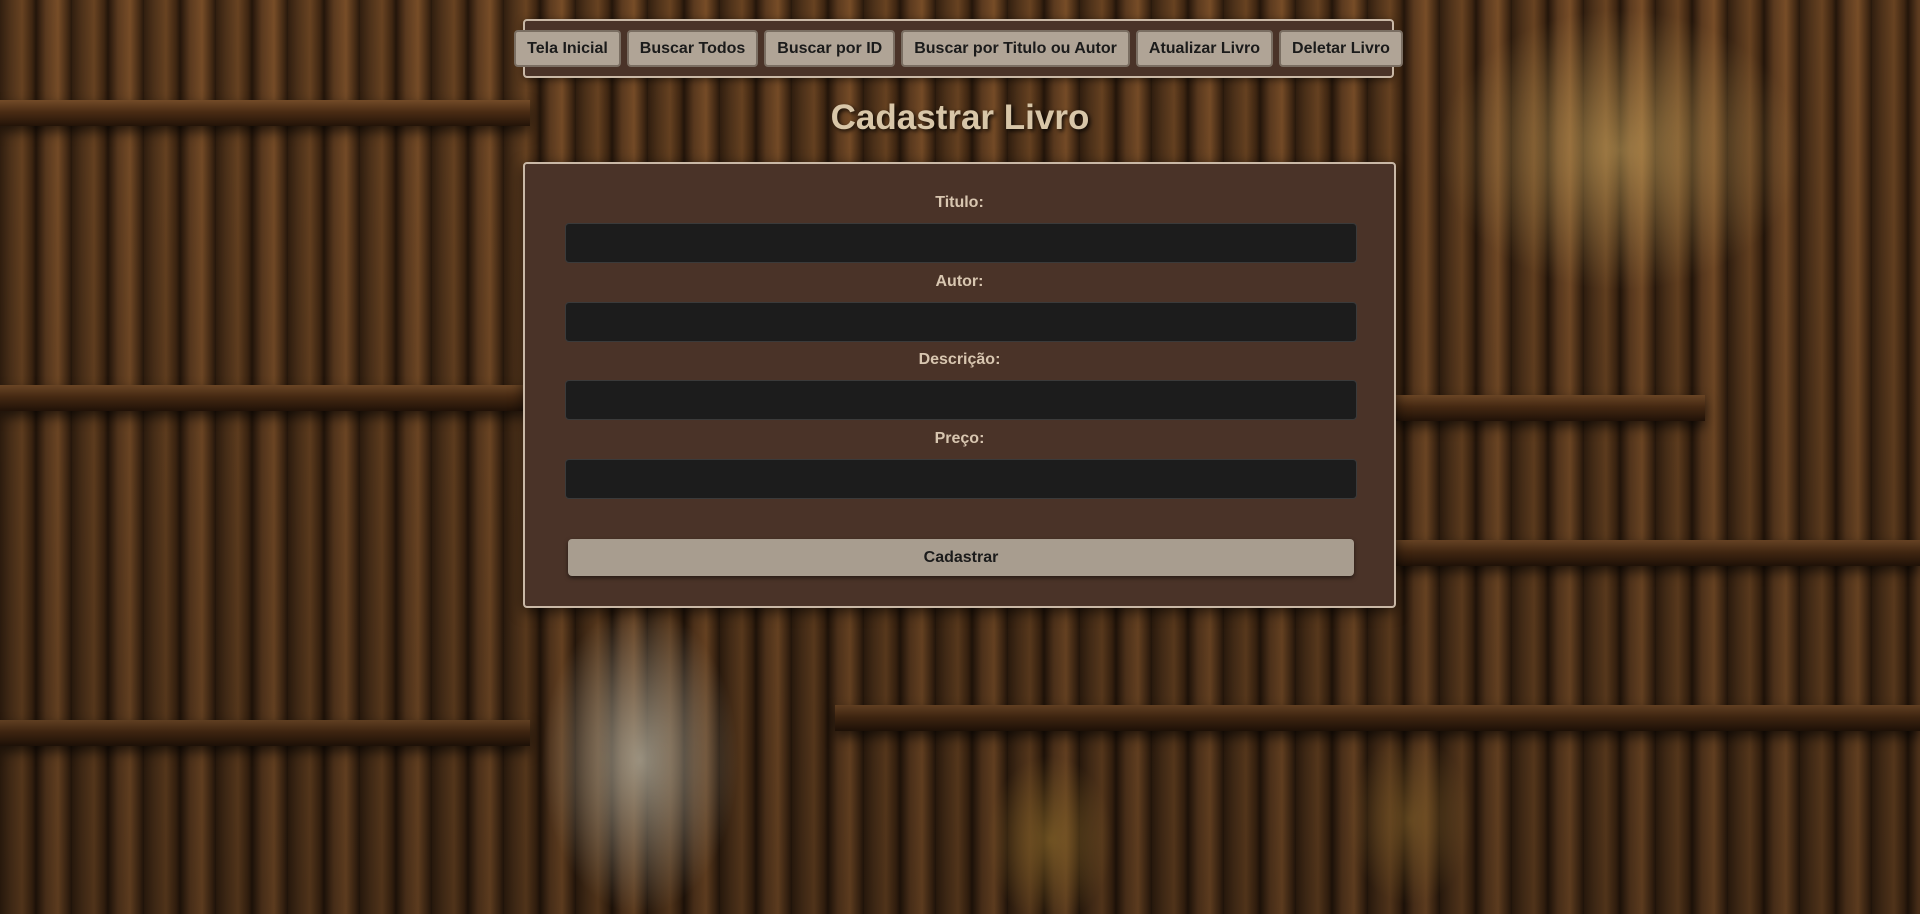  What do you see at coordinates (1204, 48) in the screenshot?
I see `nav-atualizar-livro-button: Atualizar Livro` at bounding box center [1204, 48].